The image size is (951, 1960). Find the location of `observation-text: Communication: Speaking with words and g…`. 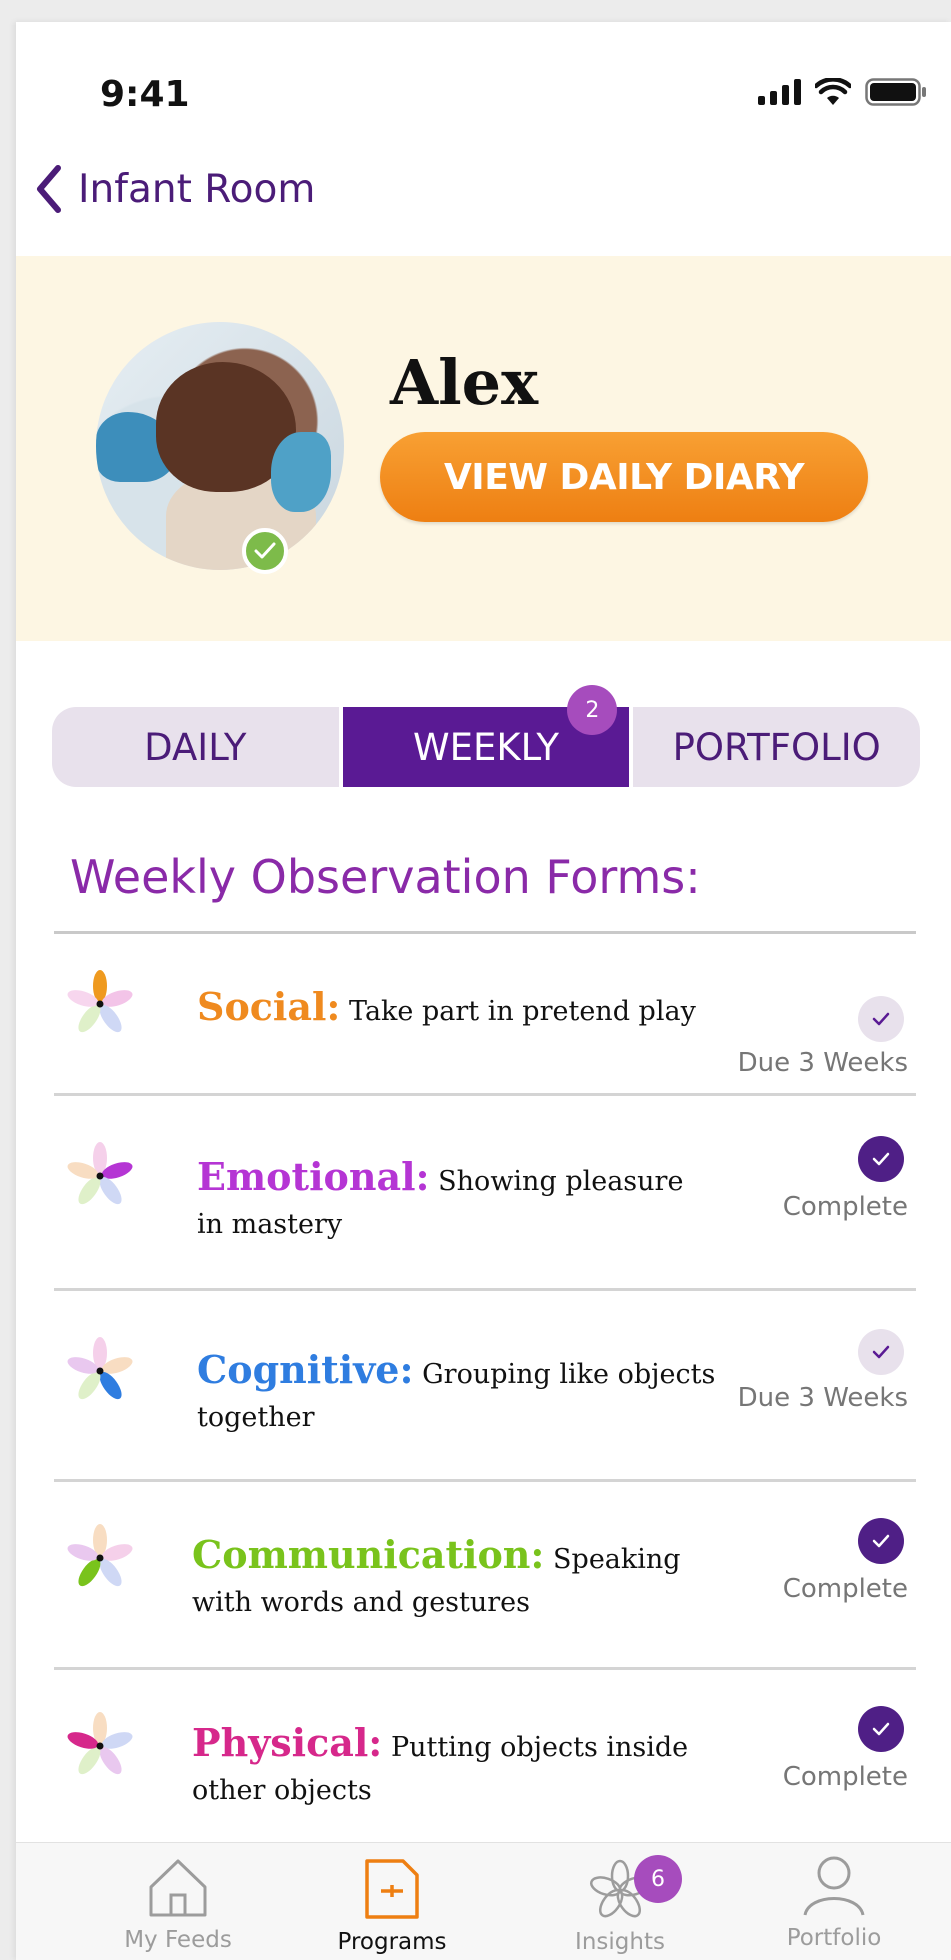

observation-text: Communication: Speaking with words and g… is located at coordinates (454, 1578).